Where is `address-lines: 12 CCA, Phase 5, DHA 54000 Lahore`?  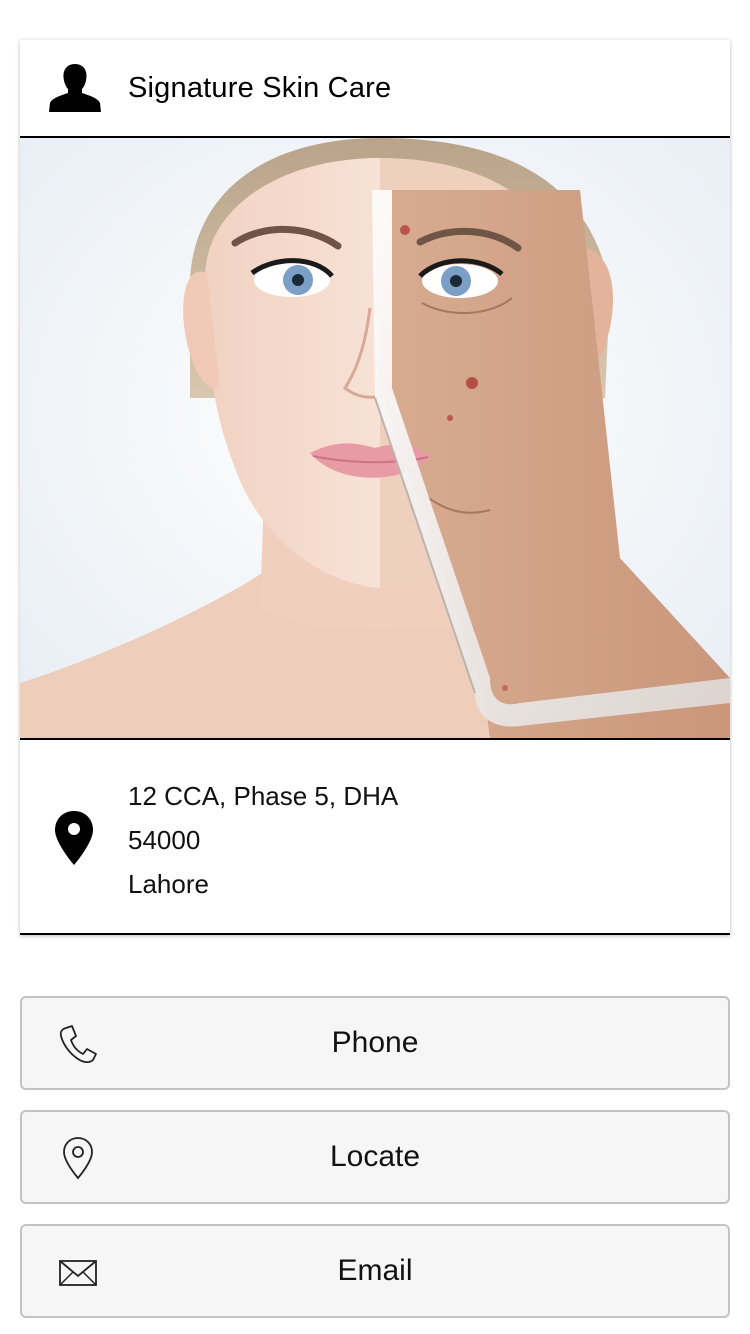 address-lines: 12 CCA, Phase 5, DHA 54000 Lahore is located at coordinates (263, 840).